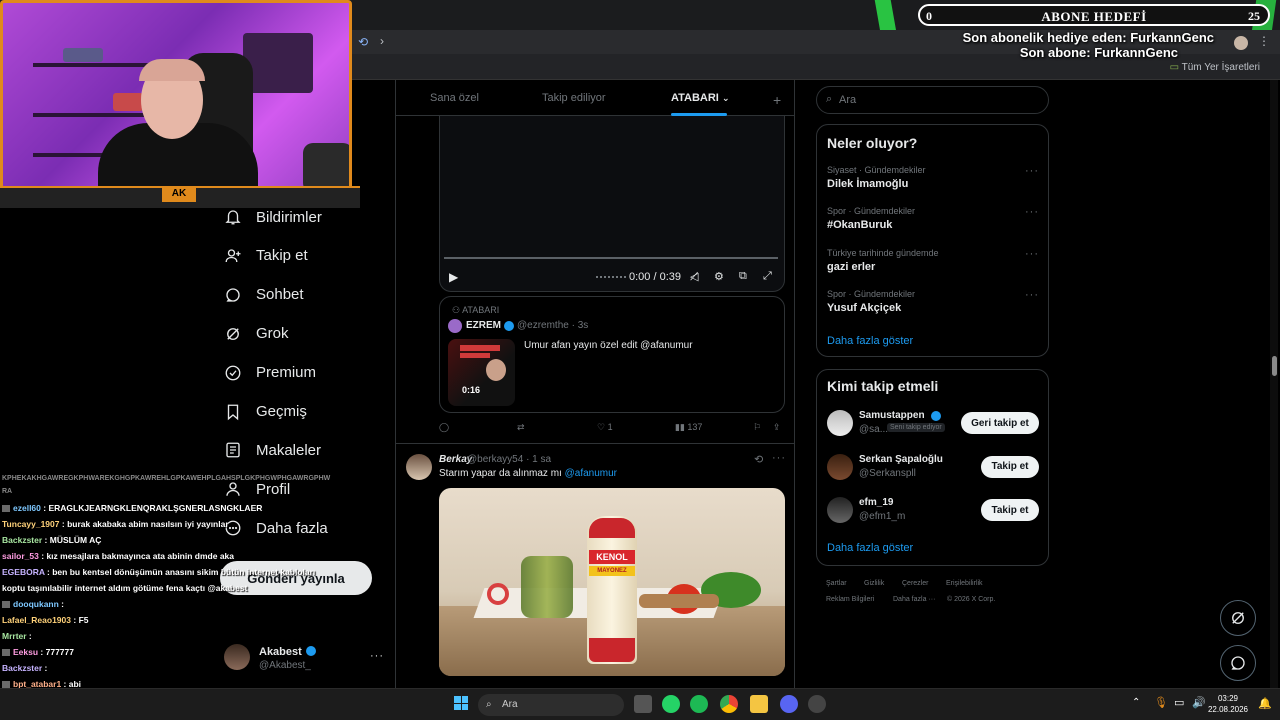 The image size is (1280, 720). What do you see at coordinates (270, 373) in the screenshot?
I see `sidebar-item-premium-check: Premium` at bounding box center [270, 373].